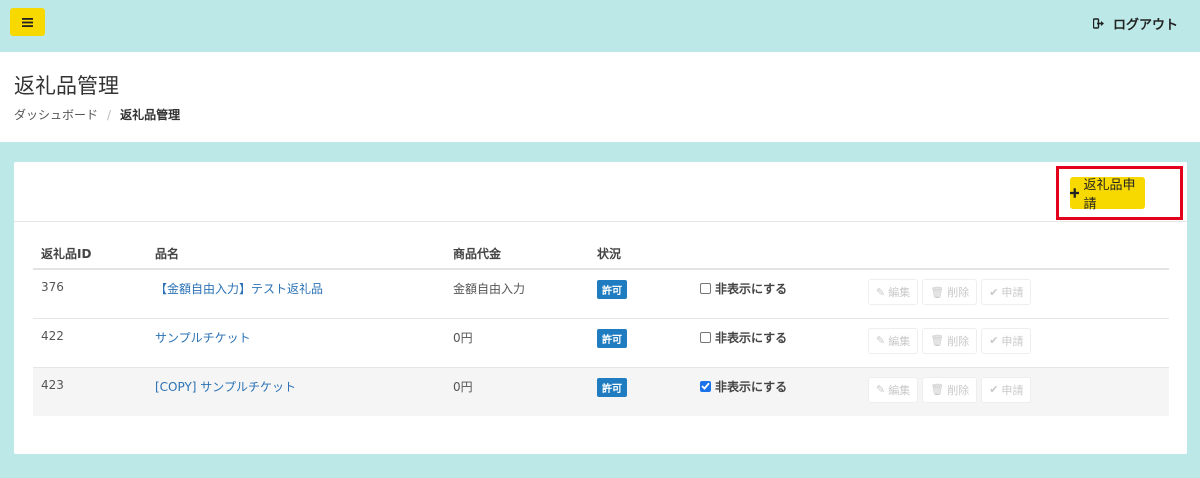  I want to click on column-header-actions, so click(1014, 254).